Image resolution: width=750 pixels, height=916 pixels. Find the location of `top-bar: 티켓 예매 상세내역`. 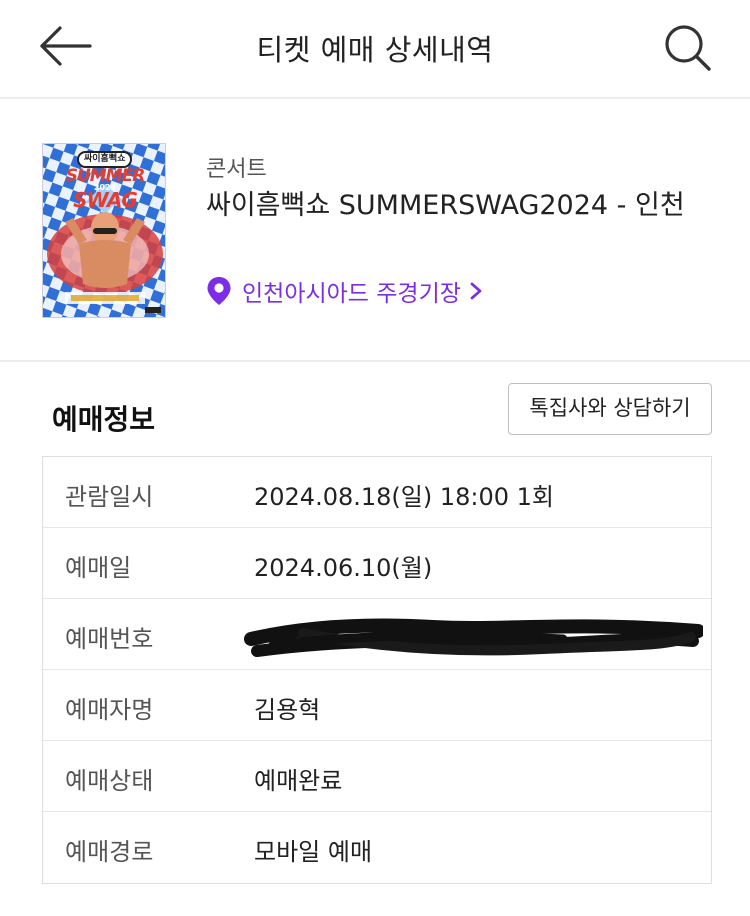

top-bar: 티켓 예매 상세내역 is located at coordinates (375, 49).